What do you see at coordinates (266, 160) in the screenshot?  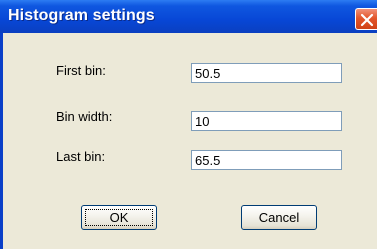 I see `last-bin-input: 65.5` at bounding box center [266, 160].